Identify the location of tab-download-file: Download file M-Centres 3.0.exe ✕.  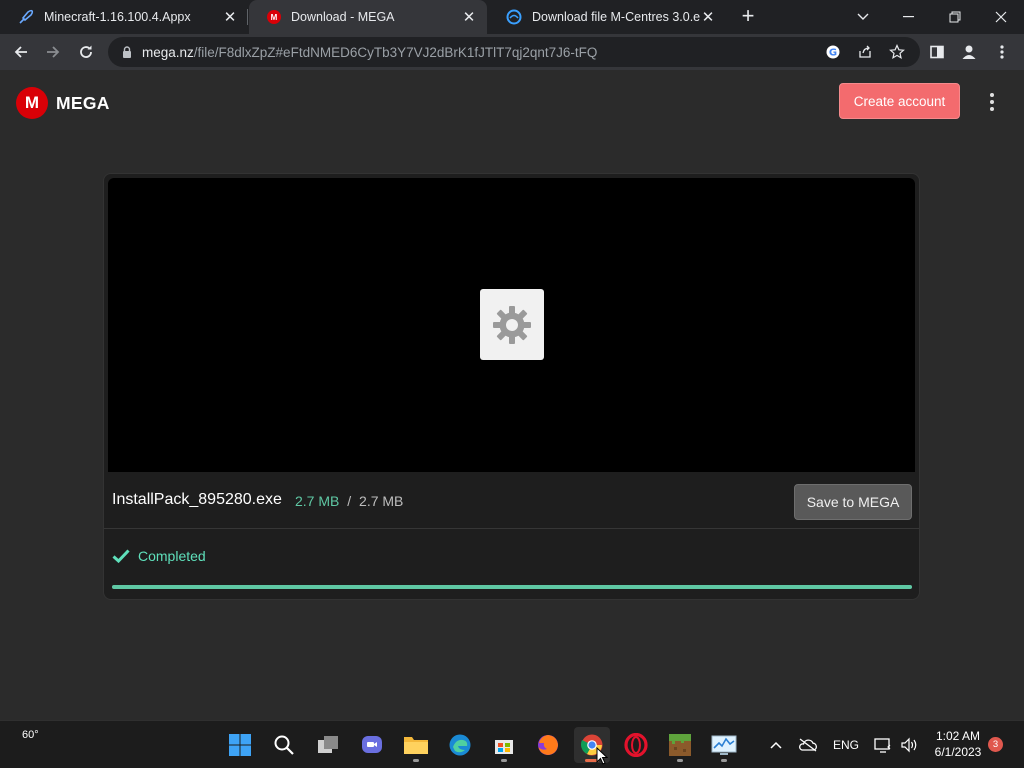
(607, 17).